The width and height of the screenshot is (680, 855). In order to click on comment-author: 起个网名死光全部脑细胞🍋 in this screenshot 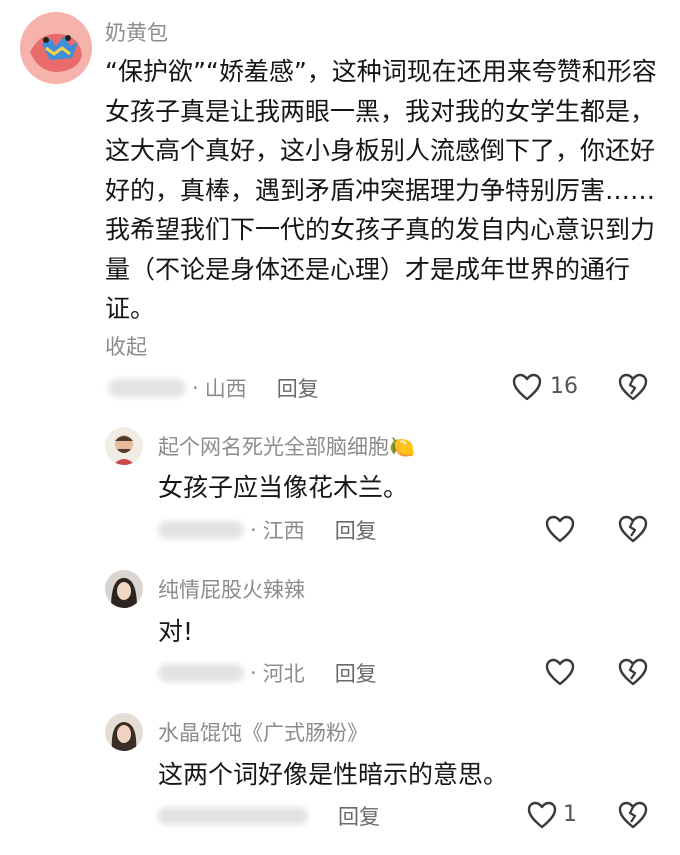, I will do `click(286, 446)`.